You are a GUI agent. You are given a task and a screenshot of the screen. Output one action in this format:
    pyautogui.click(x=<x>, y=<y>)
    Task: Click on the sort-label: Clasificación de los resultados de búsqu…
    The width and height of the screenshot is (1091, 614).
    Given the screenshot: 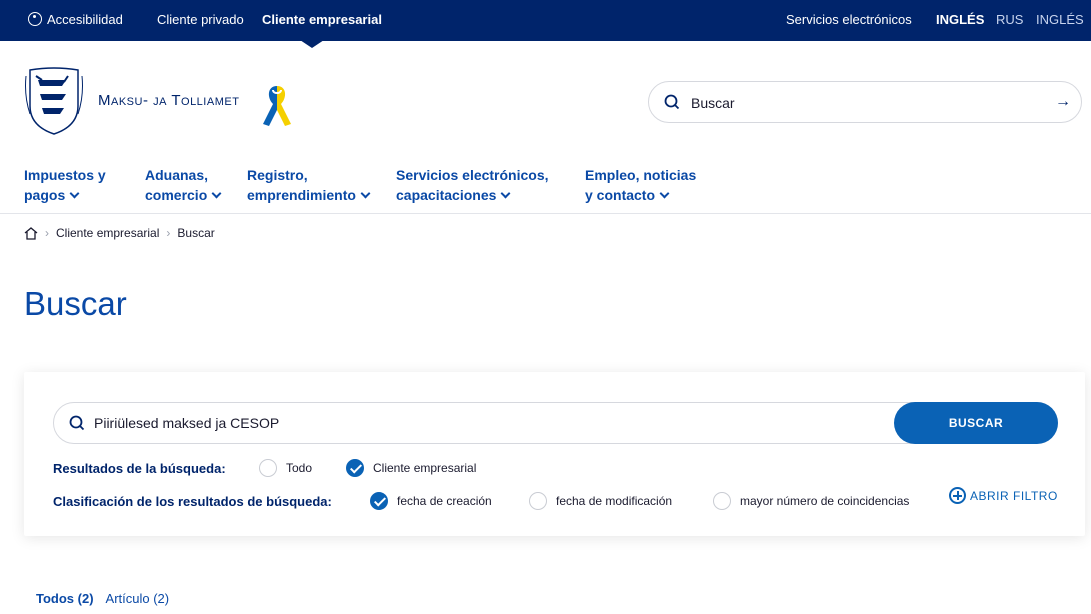 What is the action you would take?
    pyautogui.click(x=192, y=501)
    